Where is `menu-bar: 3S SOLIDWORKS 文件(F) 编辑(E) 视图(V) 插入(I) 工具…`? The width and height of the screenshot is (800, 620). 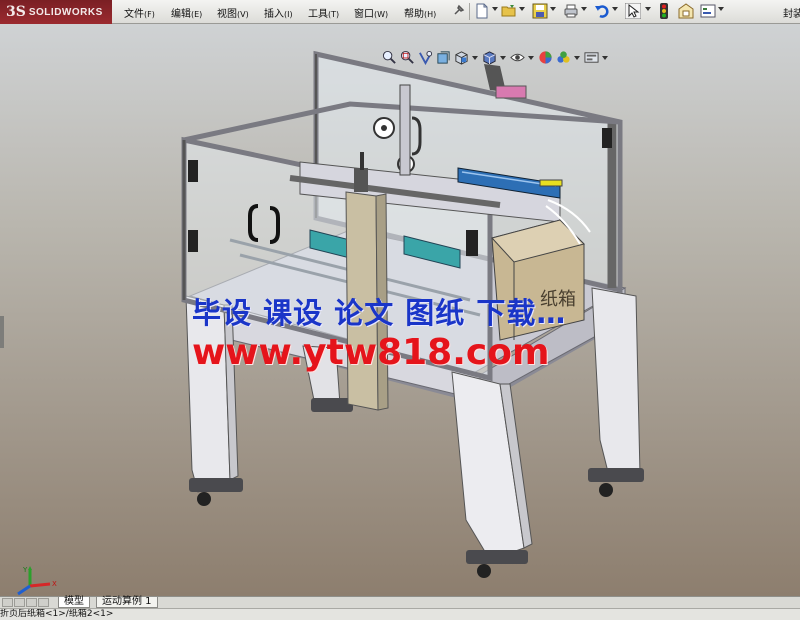
menu-bar: 3S SOLIDWORKS 文件(F) 编辑(E) 视图(V) 插入(I) 工具… is located at coordinates (400, 12).